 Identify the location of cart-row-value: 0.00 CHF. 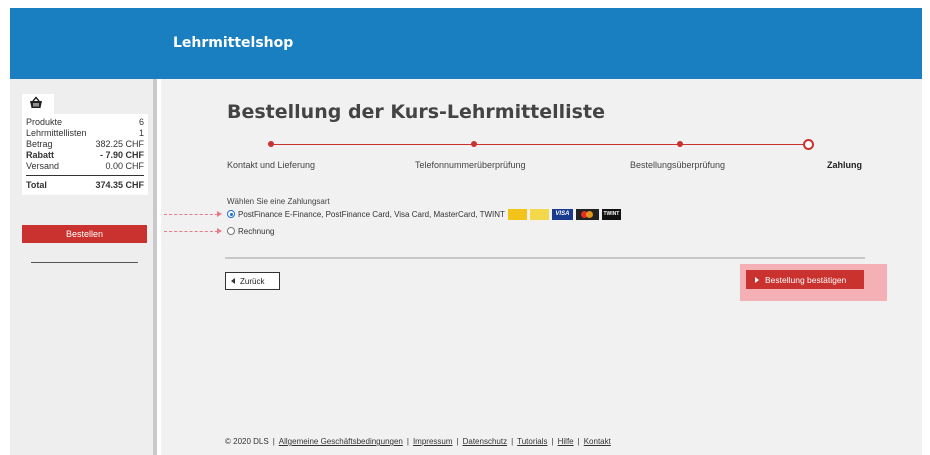
(124, 166).